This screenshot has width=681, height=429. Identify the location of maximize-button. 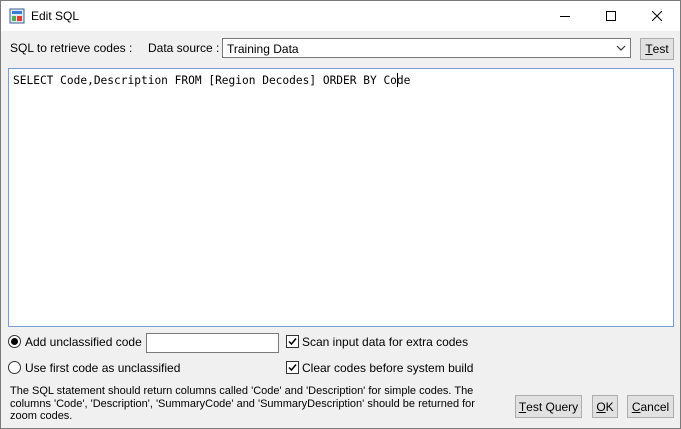
(611, 16).